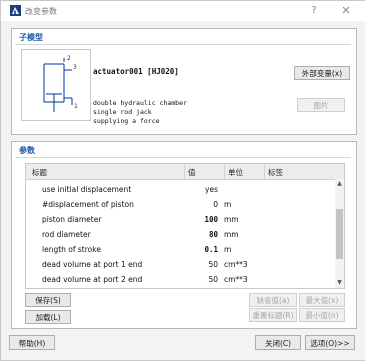  Describe the element at coordinates (198, 189) in the screenshot. I see `param-value: yes` at that location.